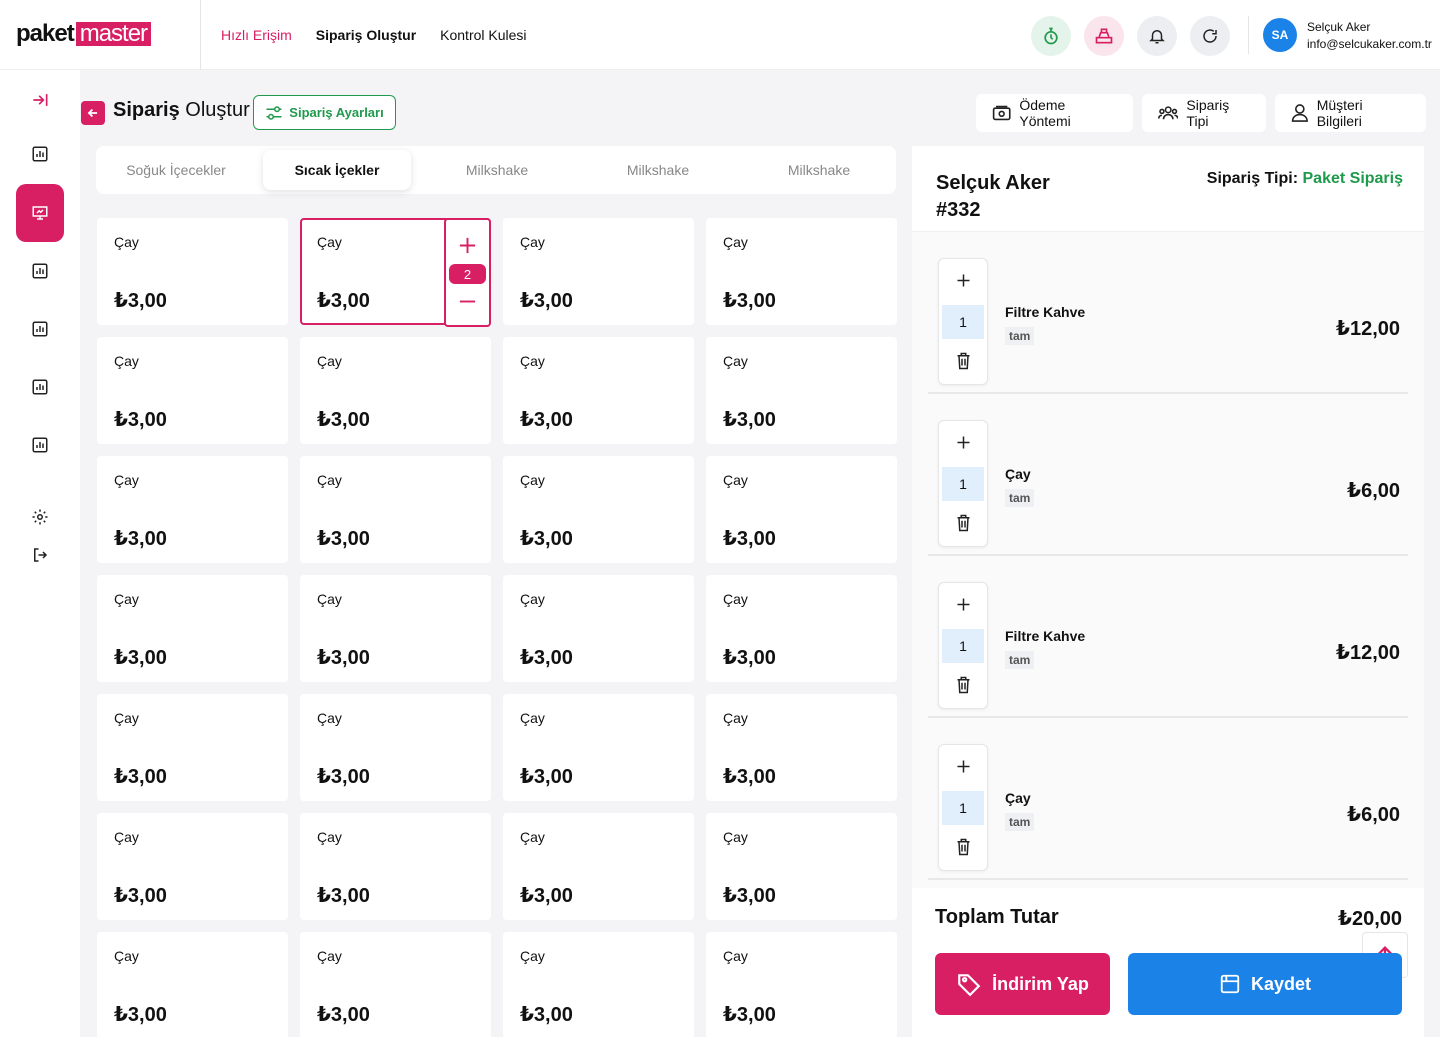 The height and width of the screenshot is (1037, 1440). Describe the element at coordinates (1340, 35) in the screenshot. I see `user-menu: SA Selçuk Aker info@selcukaker.com.tr` at that location.